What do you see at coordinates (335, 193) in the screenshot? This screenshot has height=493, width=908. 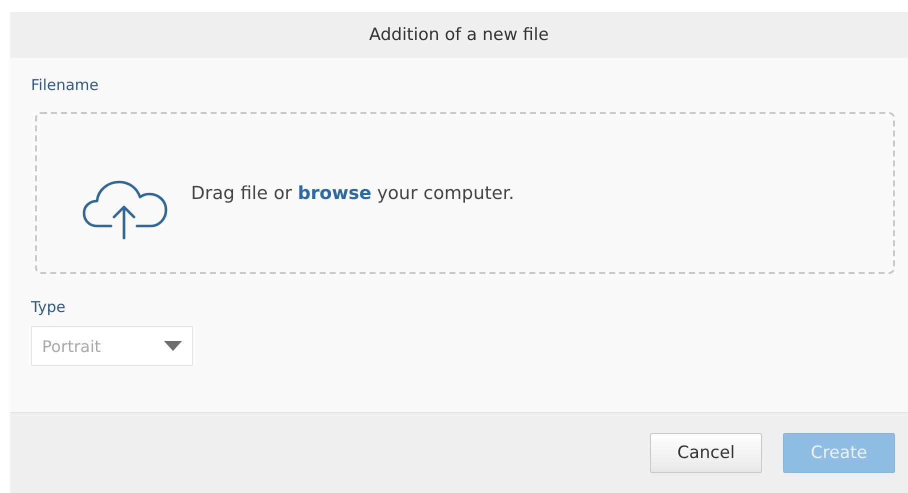 I see `browse-link: browse` at bounding box center [335, 193].